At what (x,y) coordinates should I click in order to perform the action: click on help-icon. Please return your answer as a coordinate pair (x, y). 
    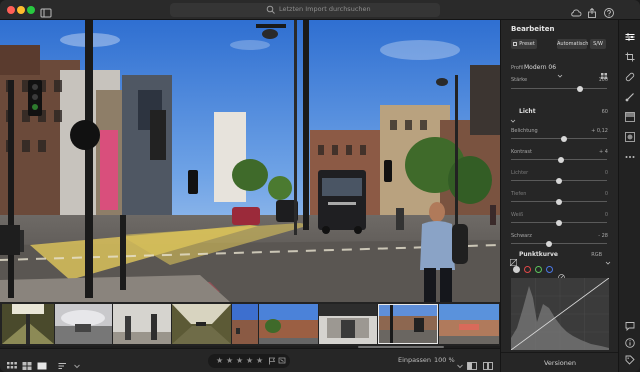
    Looking at the image, I should click on (609, 11).